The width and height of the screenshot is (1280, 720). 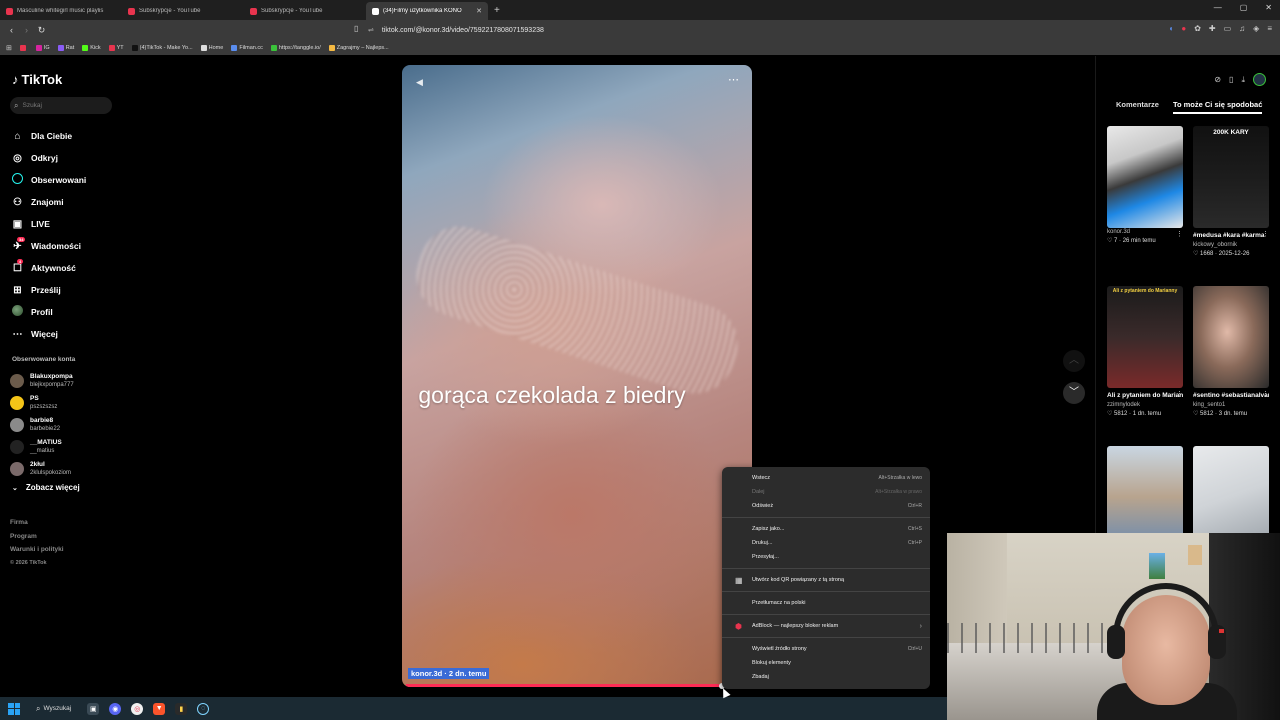 What do you see at coordinates (247, 47) in the screenshot?
I see `bookmark-item: Filman.cc` at bounding box center [247, 47].